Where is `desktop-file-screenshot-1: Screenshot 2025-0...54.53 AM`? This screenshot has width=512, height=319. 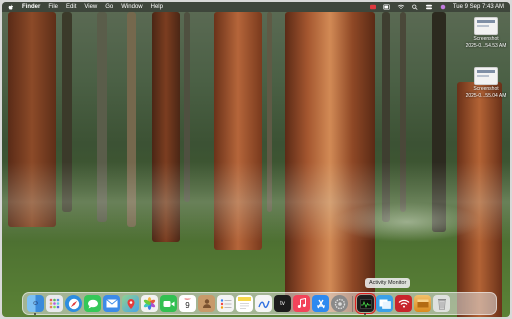
desktop-file-screenshot-1: Screenshot 2025-0...54.53 AM is located at coordinates (486, 33).